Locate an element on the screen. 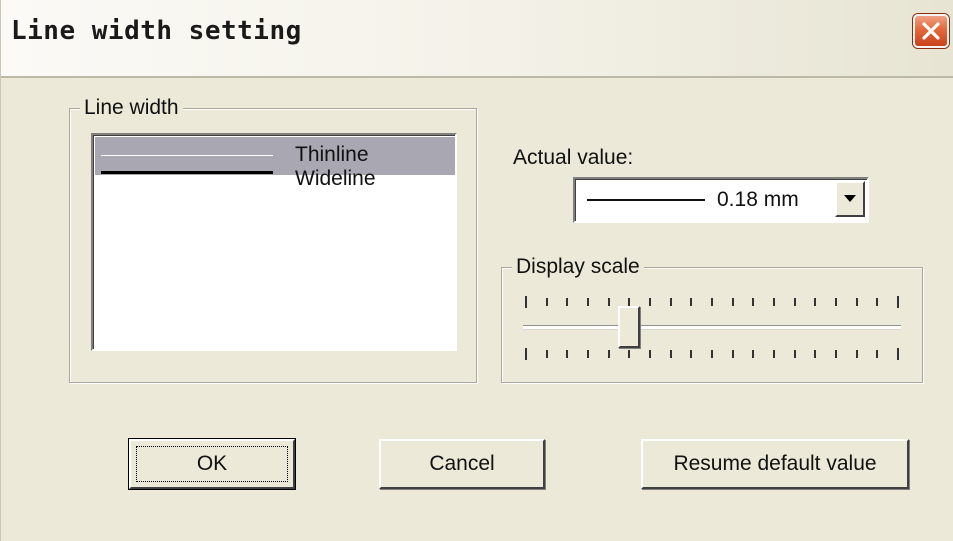  actual-value-dropdown: 0.18 mm is located at coordinates (721, 200).